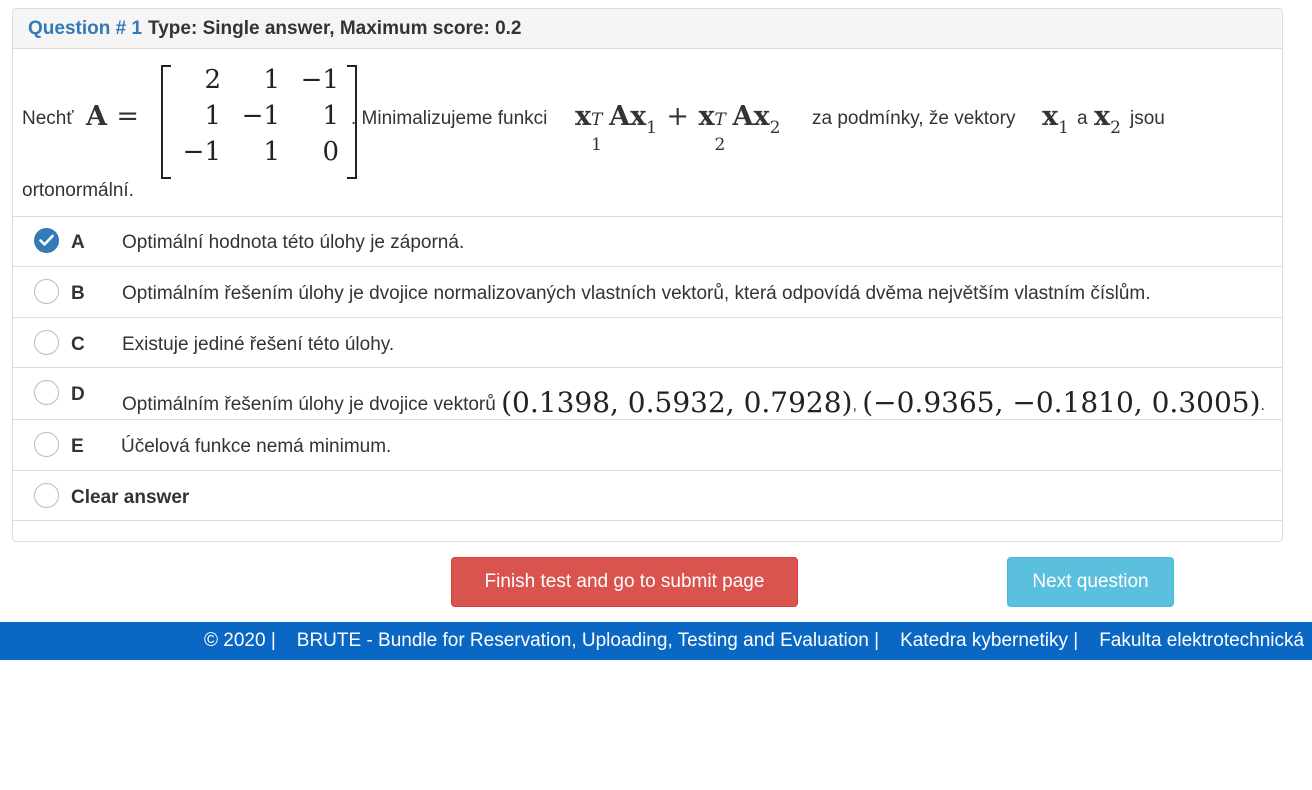  I want to click on clear-answer-option: Clear answer, so click(647, 495).